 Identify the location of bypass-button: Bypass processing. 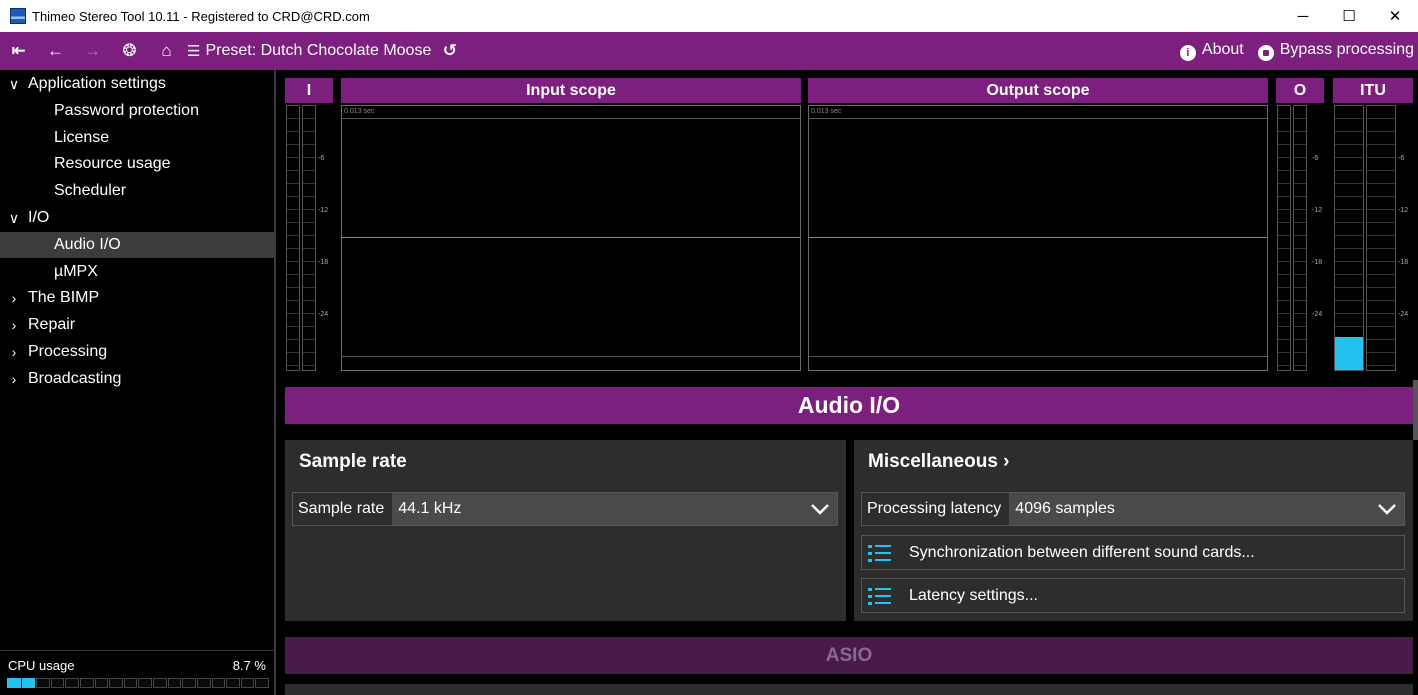
(1335, 51).